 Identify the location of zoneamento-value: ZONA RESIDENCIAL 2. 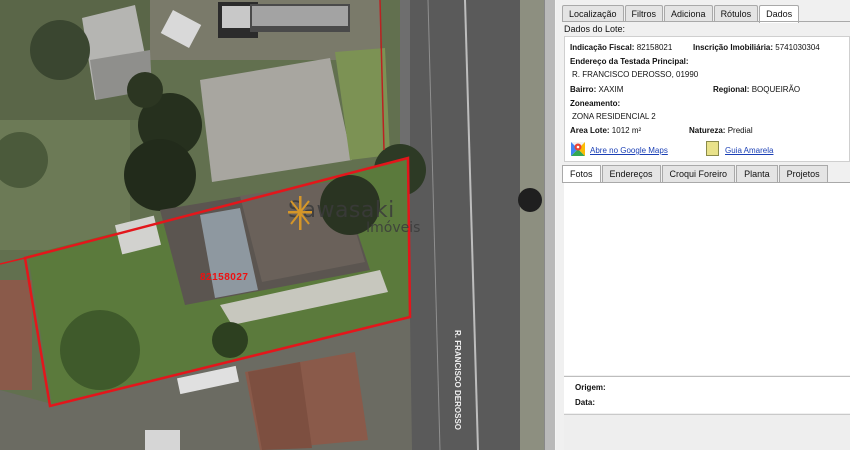
(614, 116).